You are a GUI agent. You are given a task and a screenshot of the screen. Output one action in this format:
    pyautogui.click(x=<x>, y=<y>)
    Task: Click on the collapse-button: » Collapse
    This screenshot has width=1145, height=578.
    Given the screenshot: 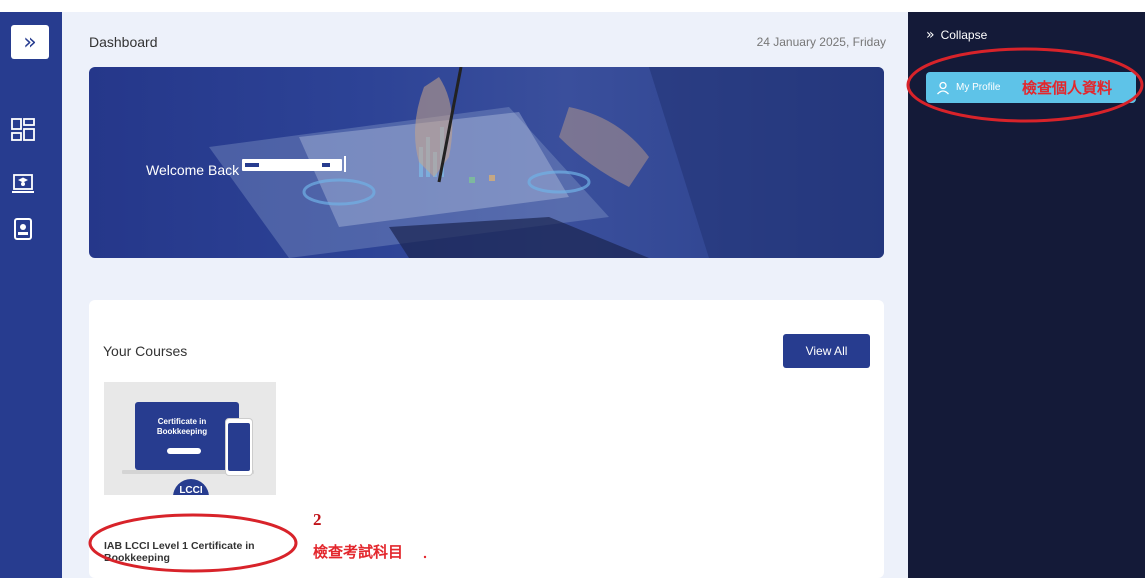 What is the action you would take?
    pyautogui.click(x=956, y=35)
    